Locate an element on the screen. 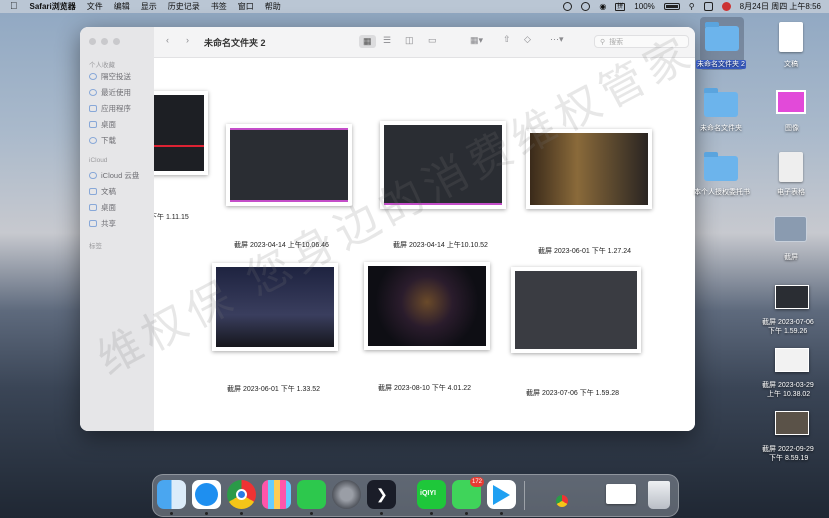  list-view-icon: ☰ is located at coordinates (387, 40).